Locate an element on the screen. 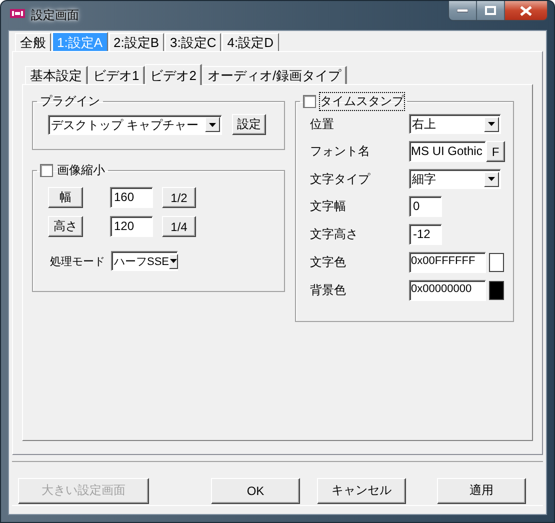 The image size is (555, 523). tab: ビデオ1 is located at coordinates (117, 75).